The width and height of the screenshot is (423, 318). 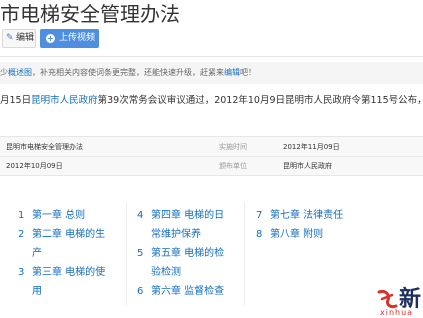 I want to click on toc-item-number: 1, so click(x=21, y=215).